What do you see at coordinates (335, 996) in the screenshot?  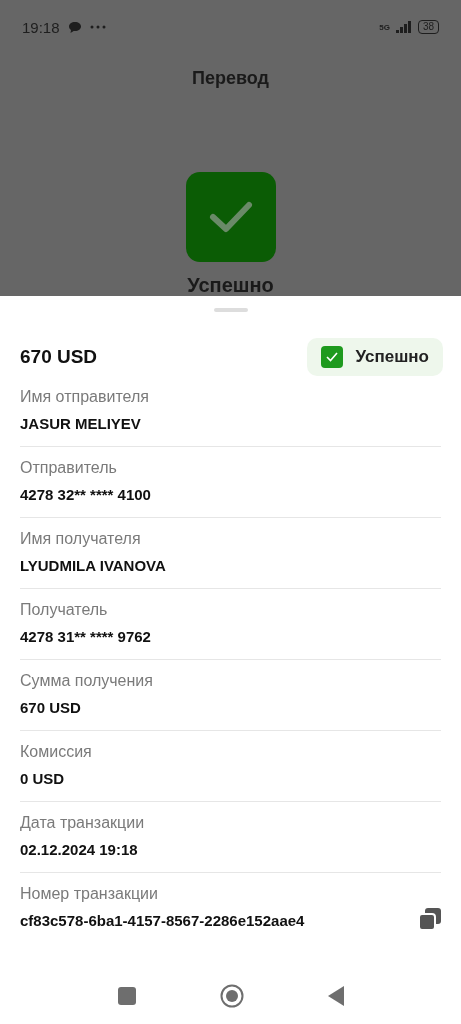 I see `back-icon` at bounding box center [335, 996].